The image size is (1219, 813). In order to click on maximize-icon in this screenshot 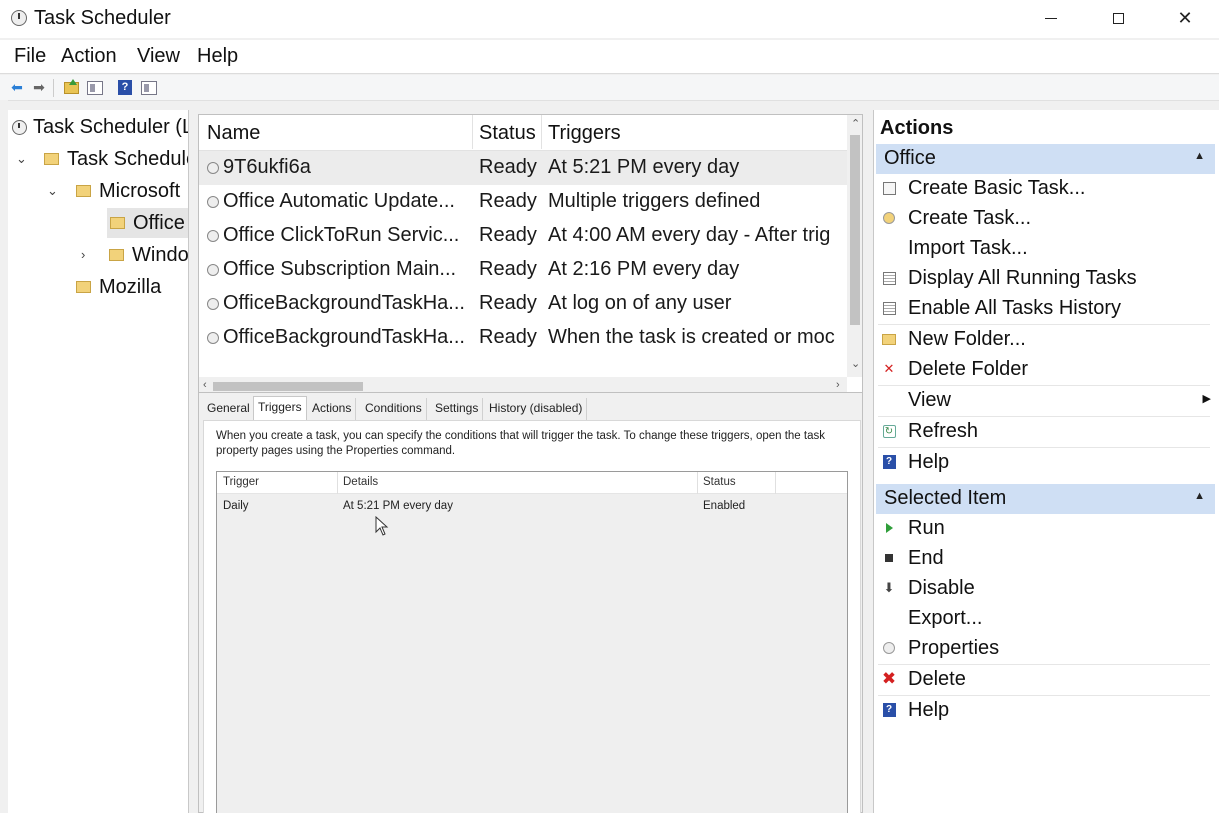, I will do `click(1118, 18)`.